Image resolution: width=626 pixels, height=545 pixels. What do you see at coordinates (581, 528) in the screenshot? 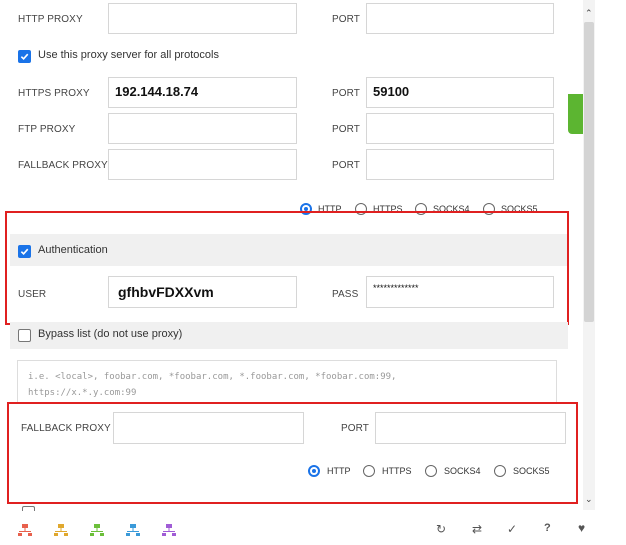
I see `heart-icon: ♥` at bounding box center [581, 528].